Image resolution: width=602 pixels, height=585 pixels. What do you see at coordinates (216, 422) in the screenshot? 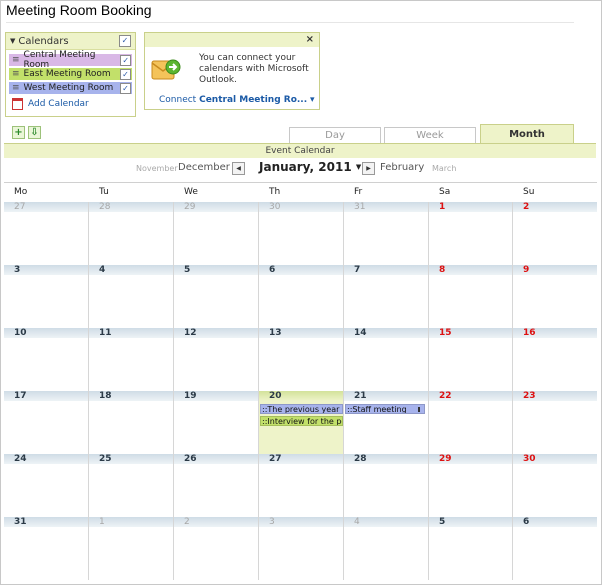
I see `day-cell: 19` at bounding box center [216, 422].